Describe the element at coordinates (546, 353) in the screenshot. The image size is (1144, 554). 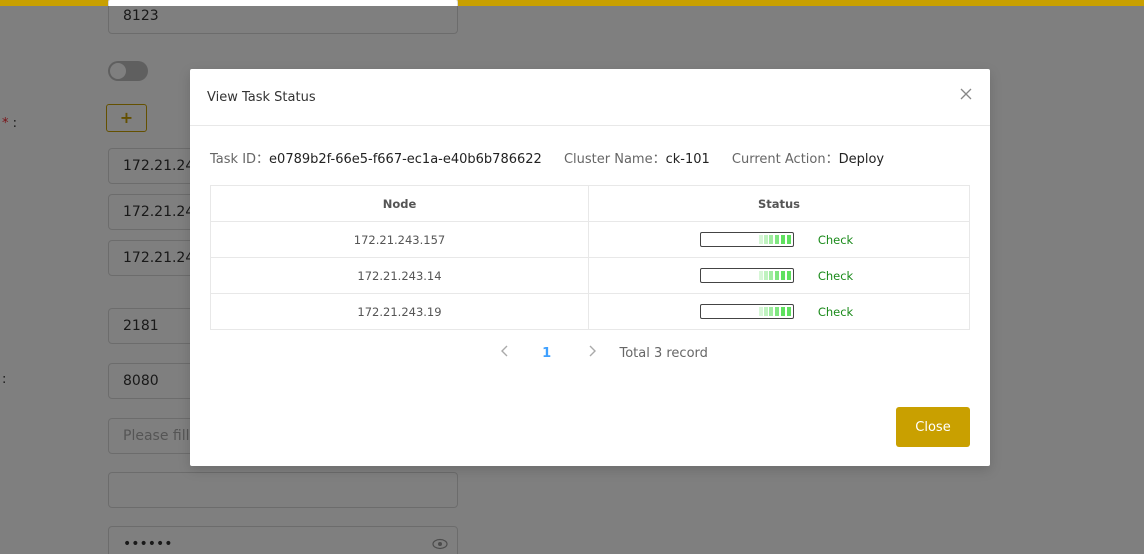
I see `page-number-current: 1` at that location.